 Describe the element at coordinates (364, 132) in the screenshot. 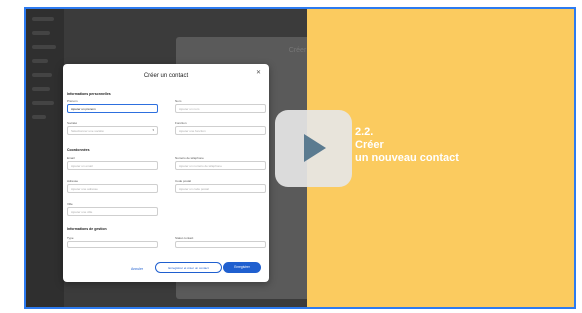

I see `headline-number: 2.2.` at that location.